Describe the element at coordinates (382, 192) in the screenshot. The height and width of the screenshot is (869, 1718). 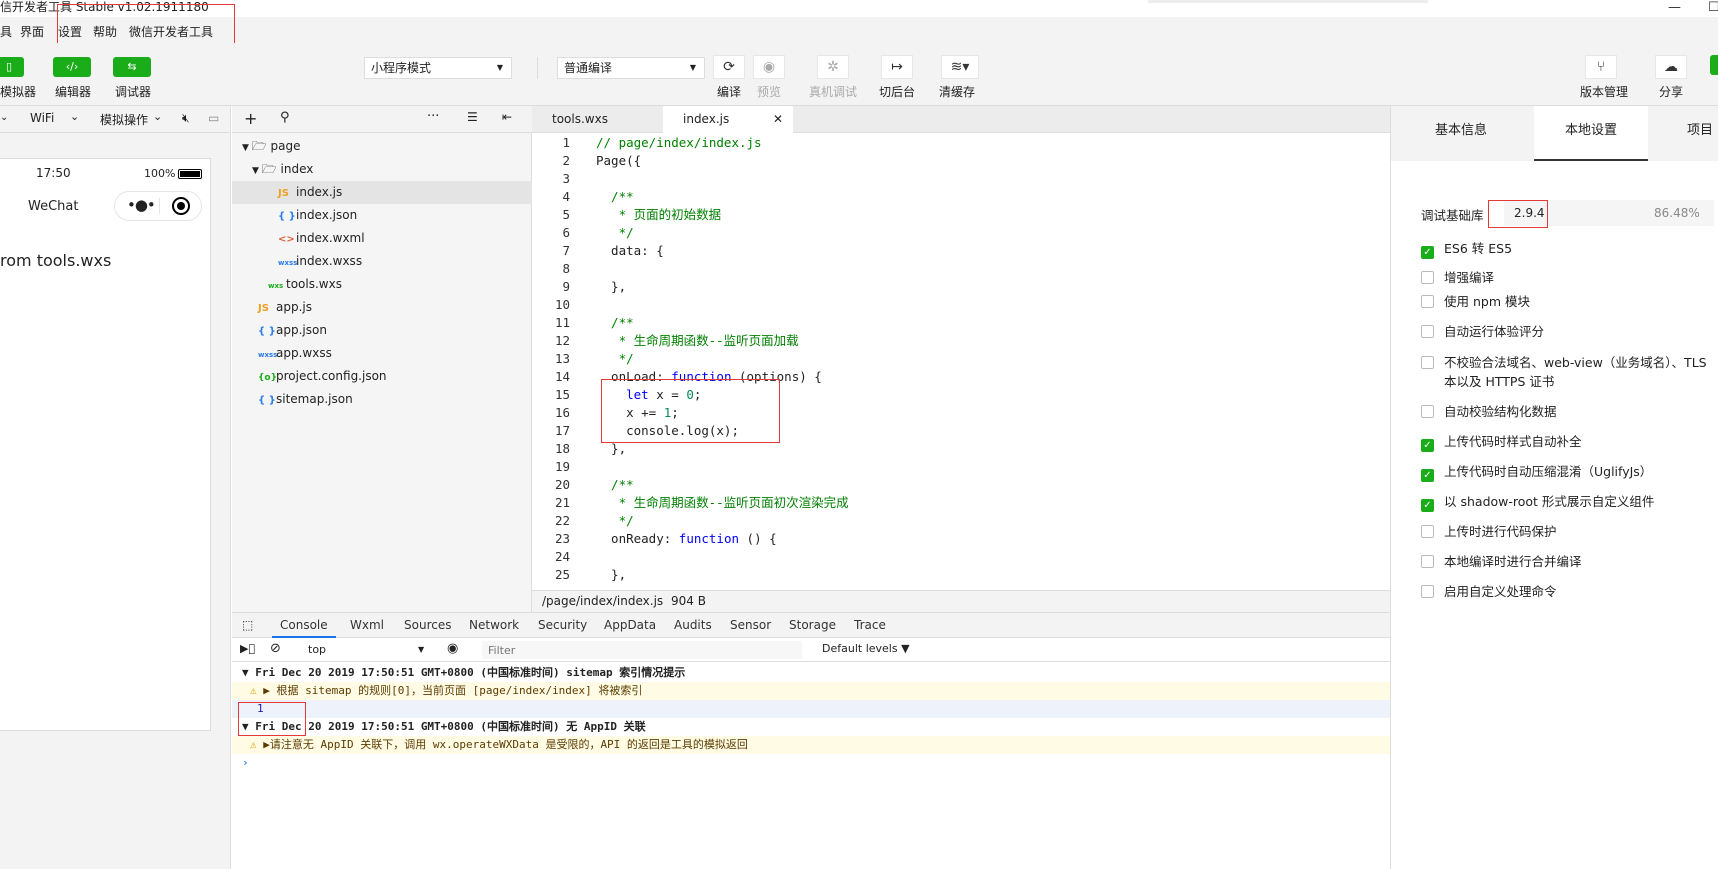
I see `tree-item-index-js: JS index.js` at that location.